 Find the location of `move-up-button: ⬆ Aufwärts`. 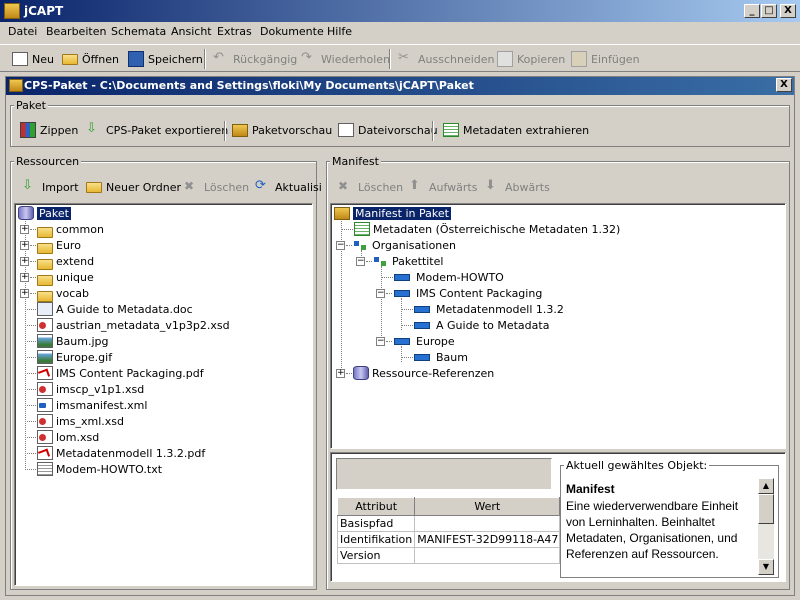

move-up-button: ⬆ Aufwärts is located at coordinates (443, 187).